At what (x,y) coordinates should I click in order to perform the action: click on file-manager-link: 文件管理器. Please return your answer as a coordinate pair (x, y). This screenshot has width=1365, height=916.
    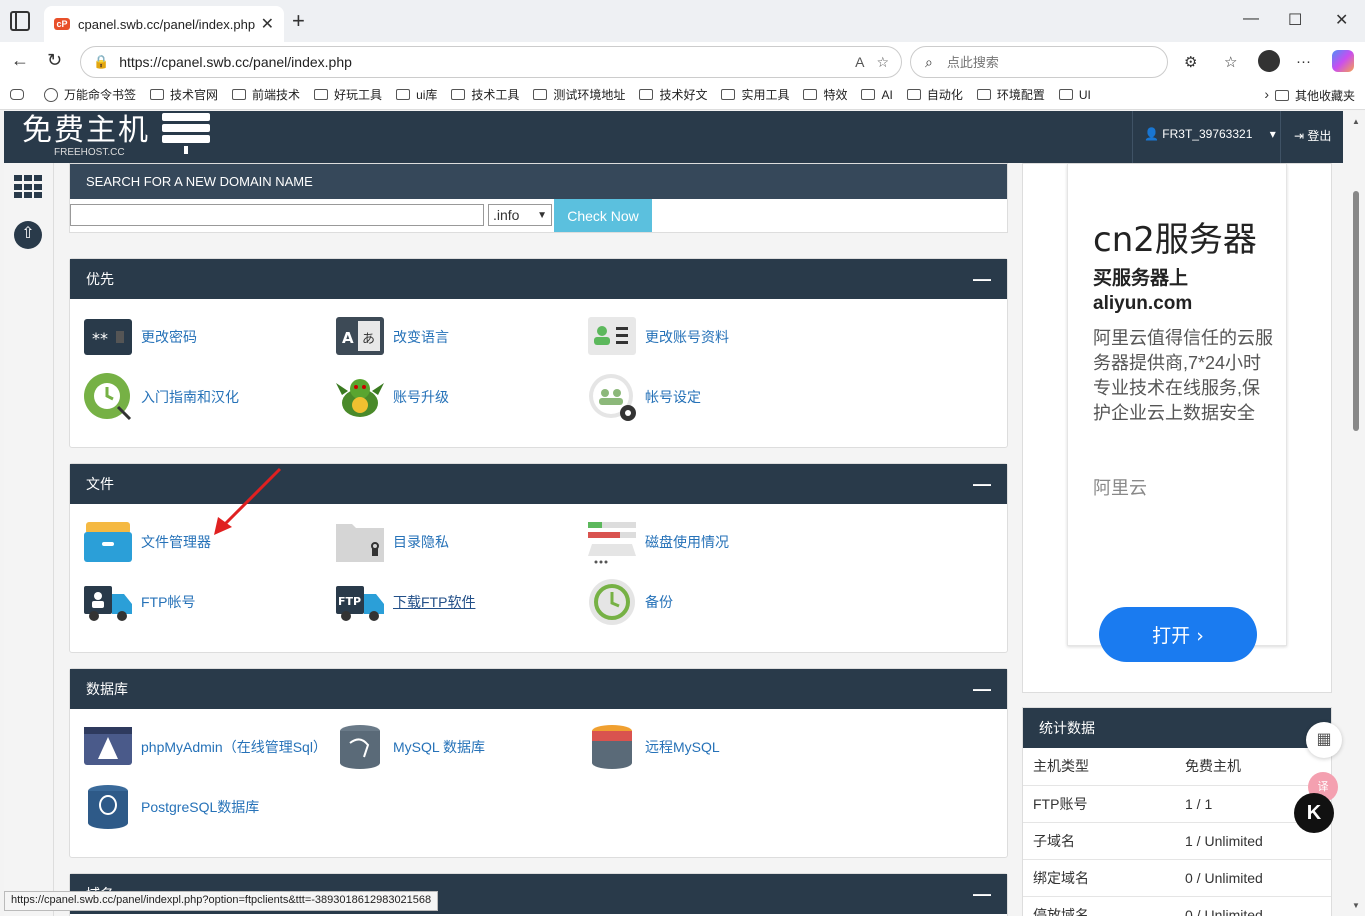
    Looking at the image, I should click on (147, 542).